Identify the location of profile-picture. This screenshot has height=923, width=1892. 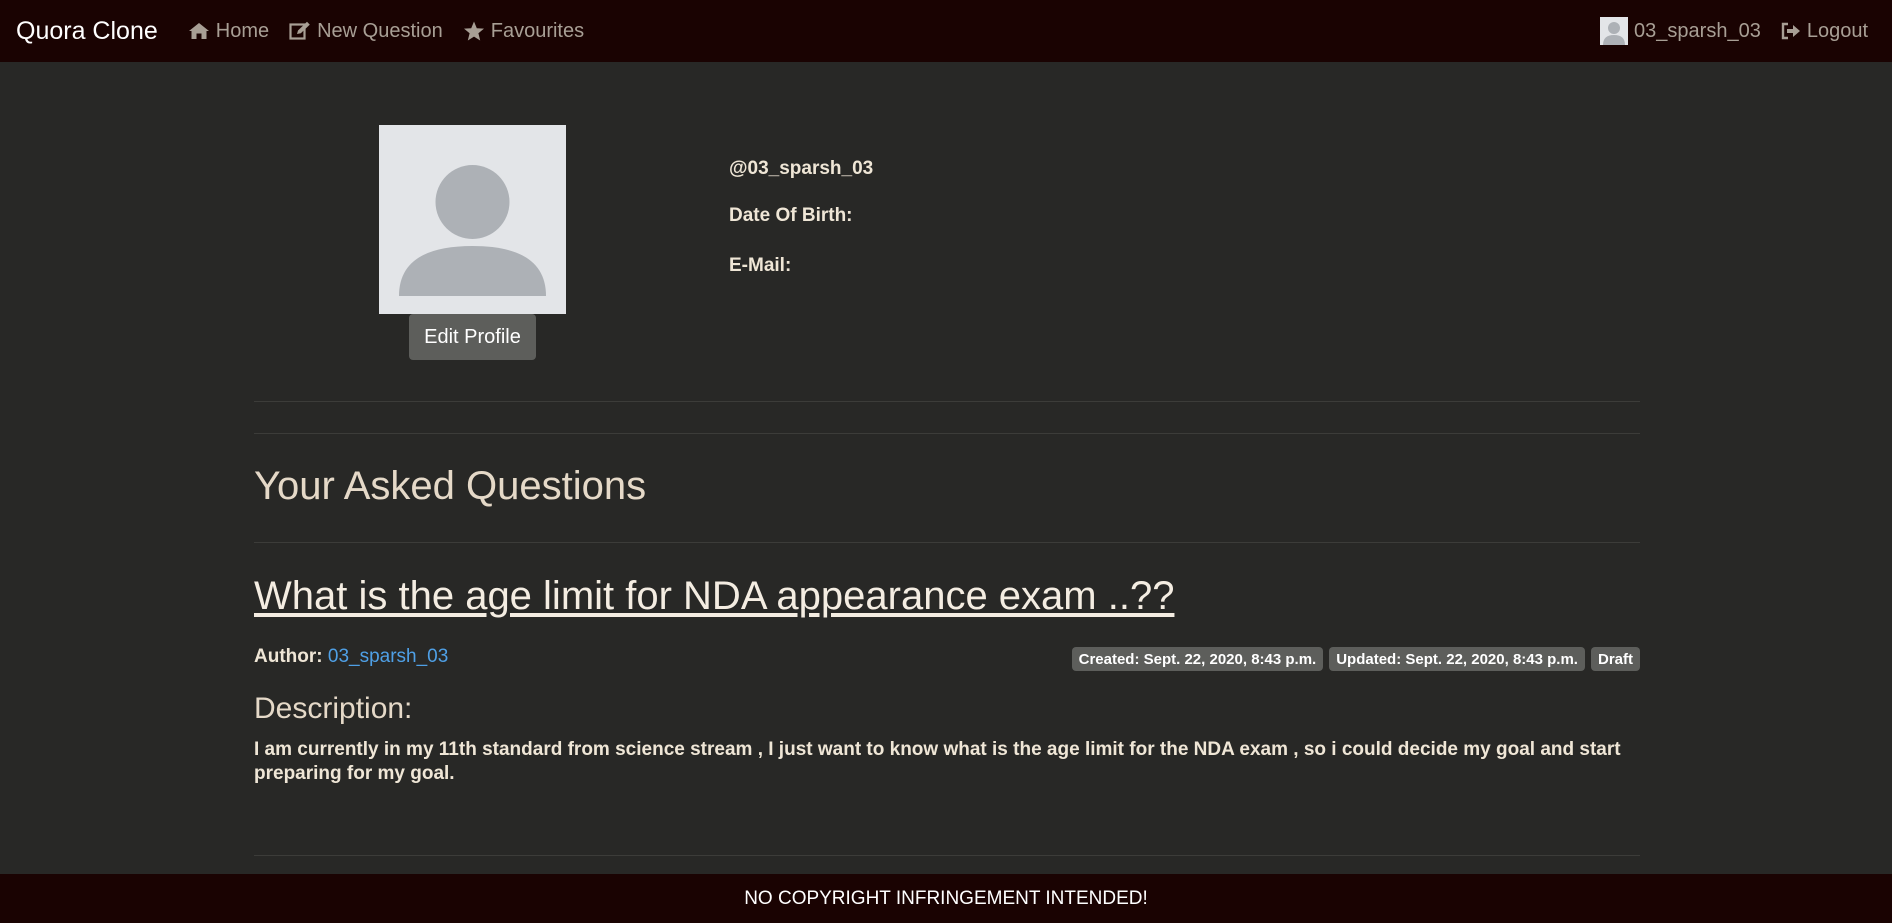
(472, 219).